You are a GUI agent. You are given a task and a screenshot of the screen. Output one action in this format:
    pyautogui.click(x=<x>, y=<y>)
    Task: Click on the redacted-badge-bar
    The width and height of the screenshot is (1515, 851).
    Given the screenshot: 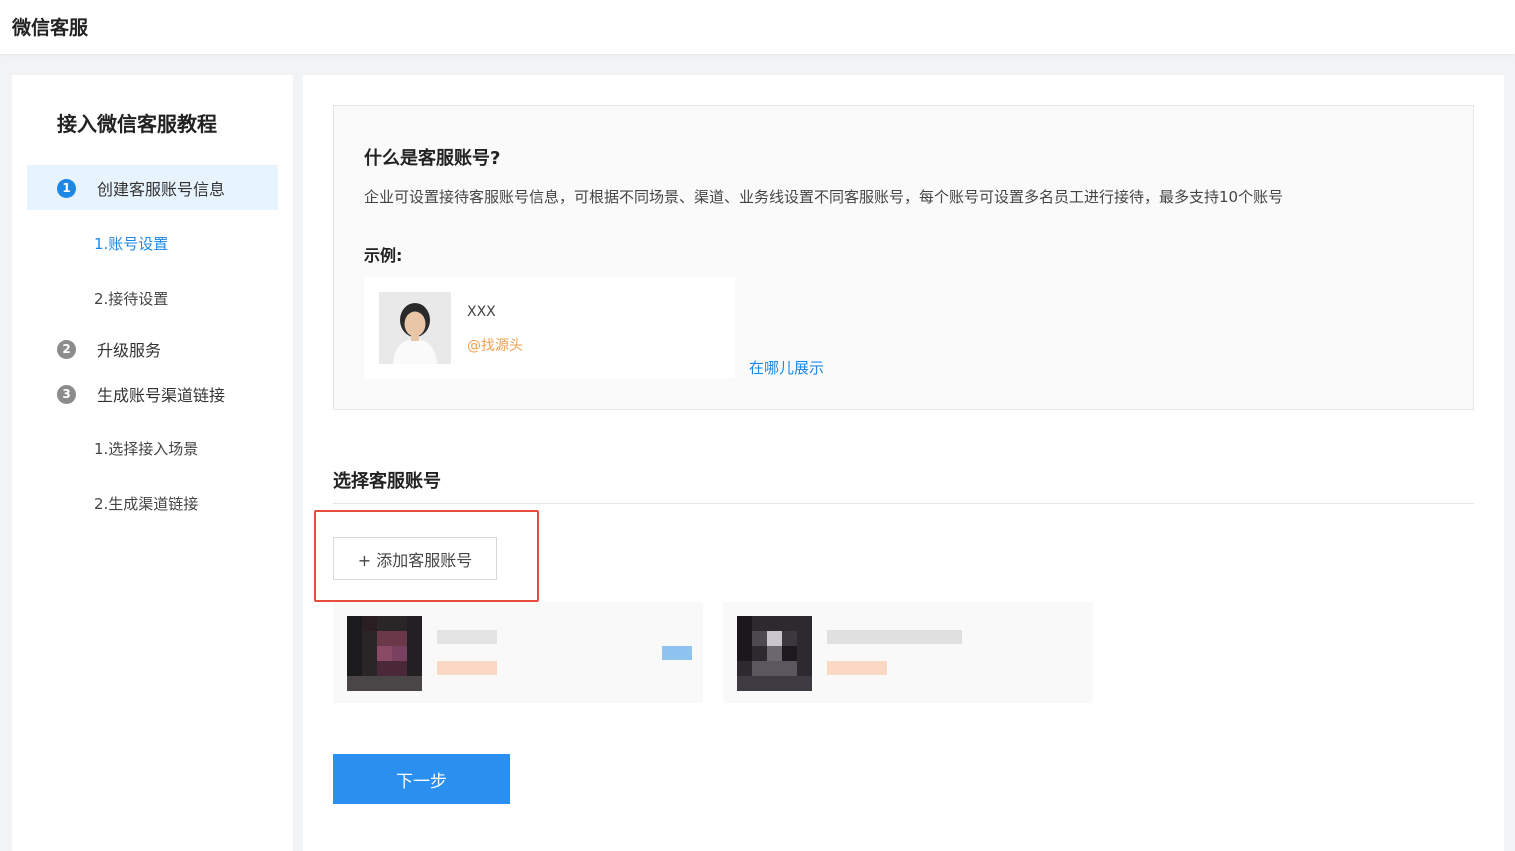 What is the action you would take?
    pyautogui.click(x=677, y=653)
    